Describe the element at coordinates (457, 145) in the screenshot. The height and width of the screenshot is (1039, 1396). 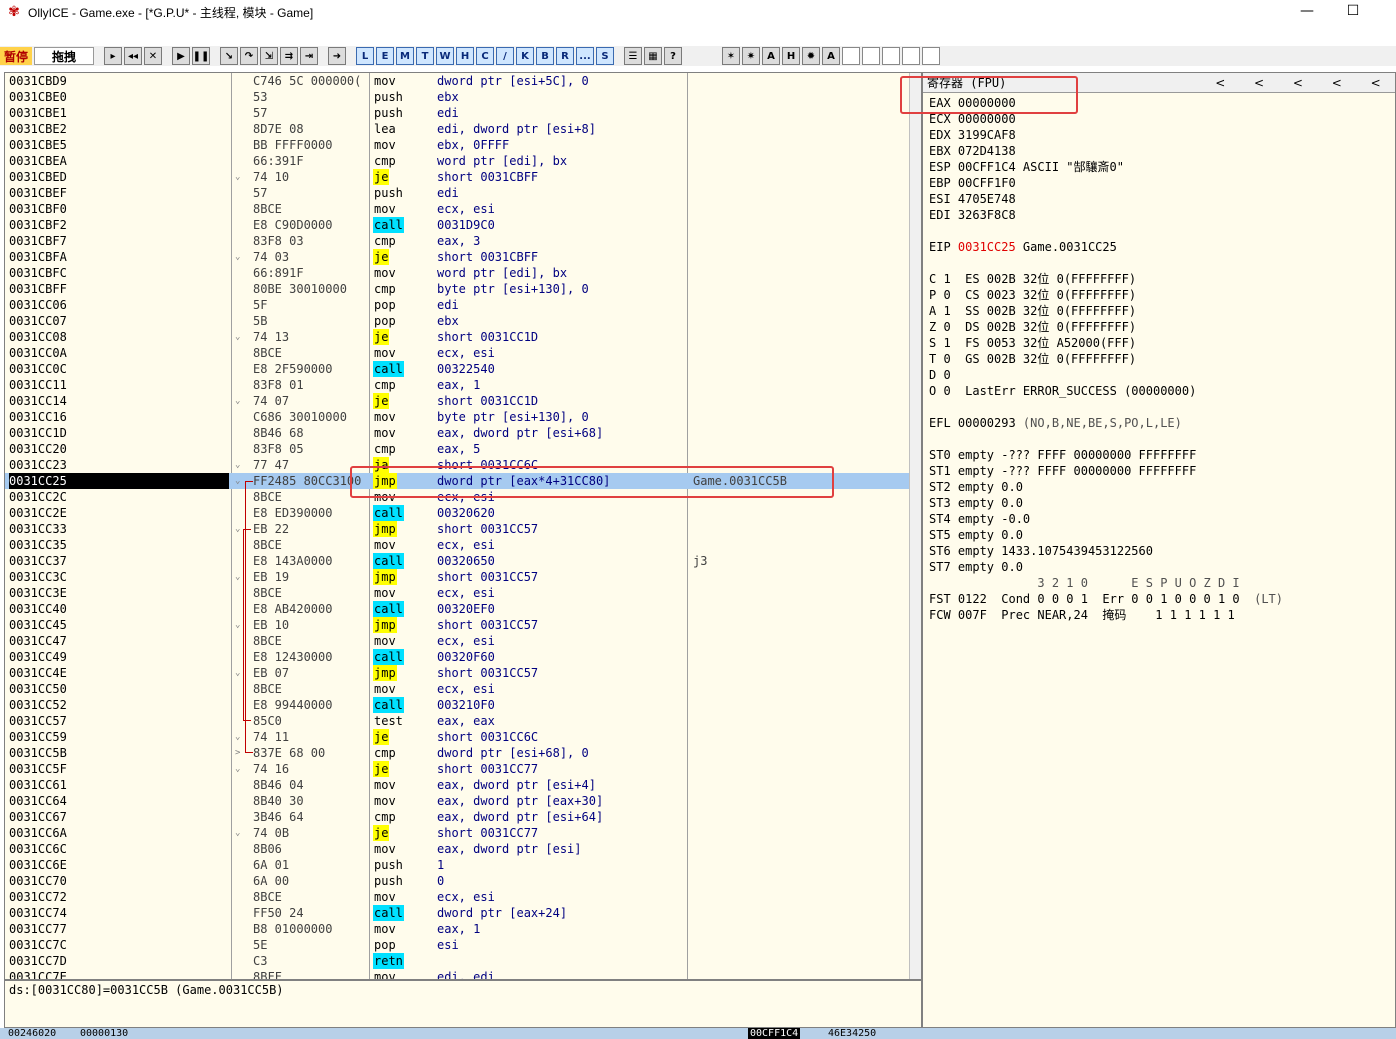
I see `disasm-row: 0031CBE5 BB FFFF0000 mov ebx, 0FFFF` at that location.